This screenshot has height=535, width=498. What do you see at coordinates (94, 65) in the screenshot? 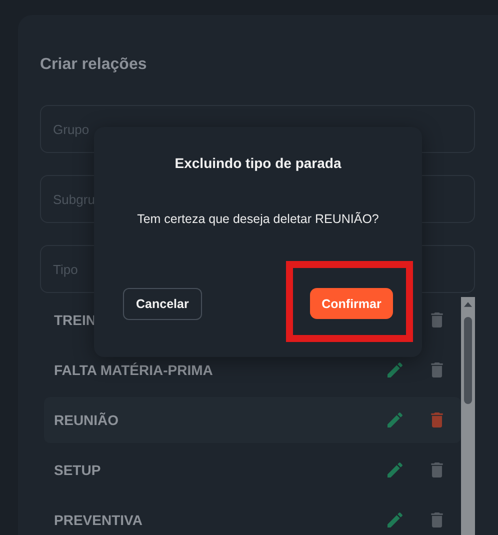
I see `section-title: Criar relações` at bounding box center [94, 65].